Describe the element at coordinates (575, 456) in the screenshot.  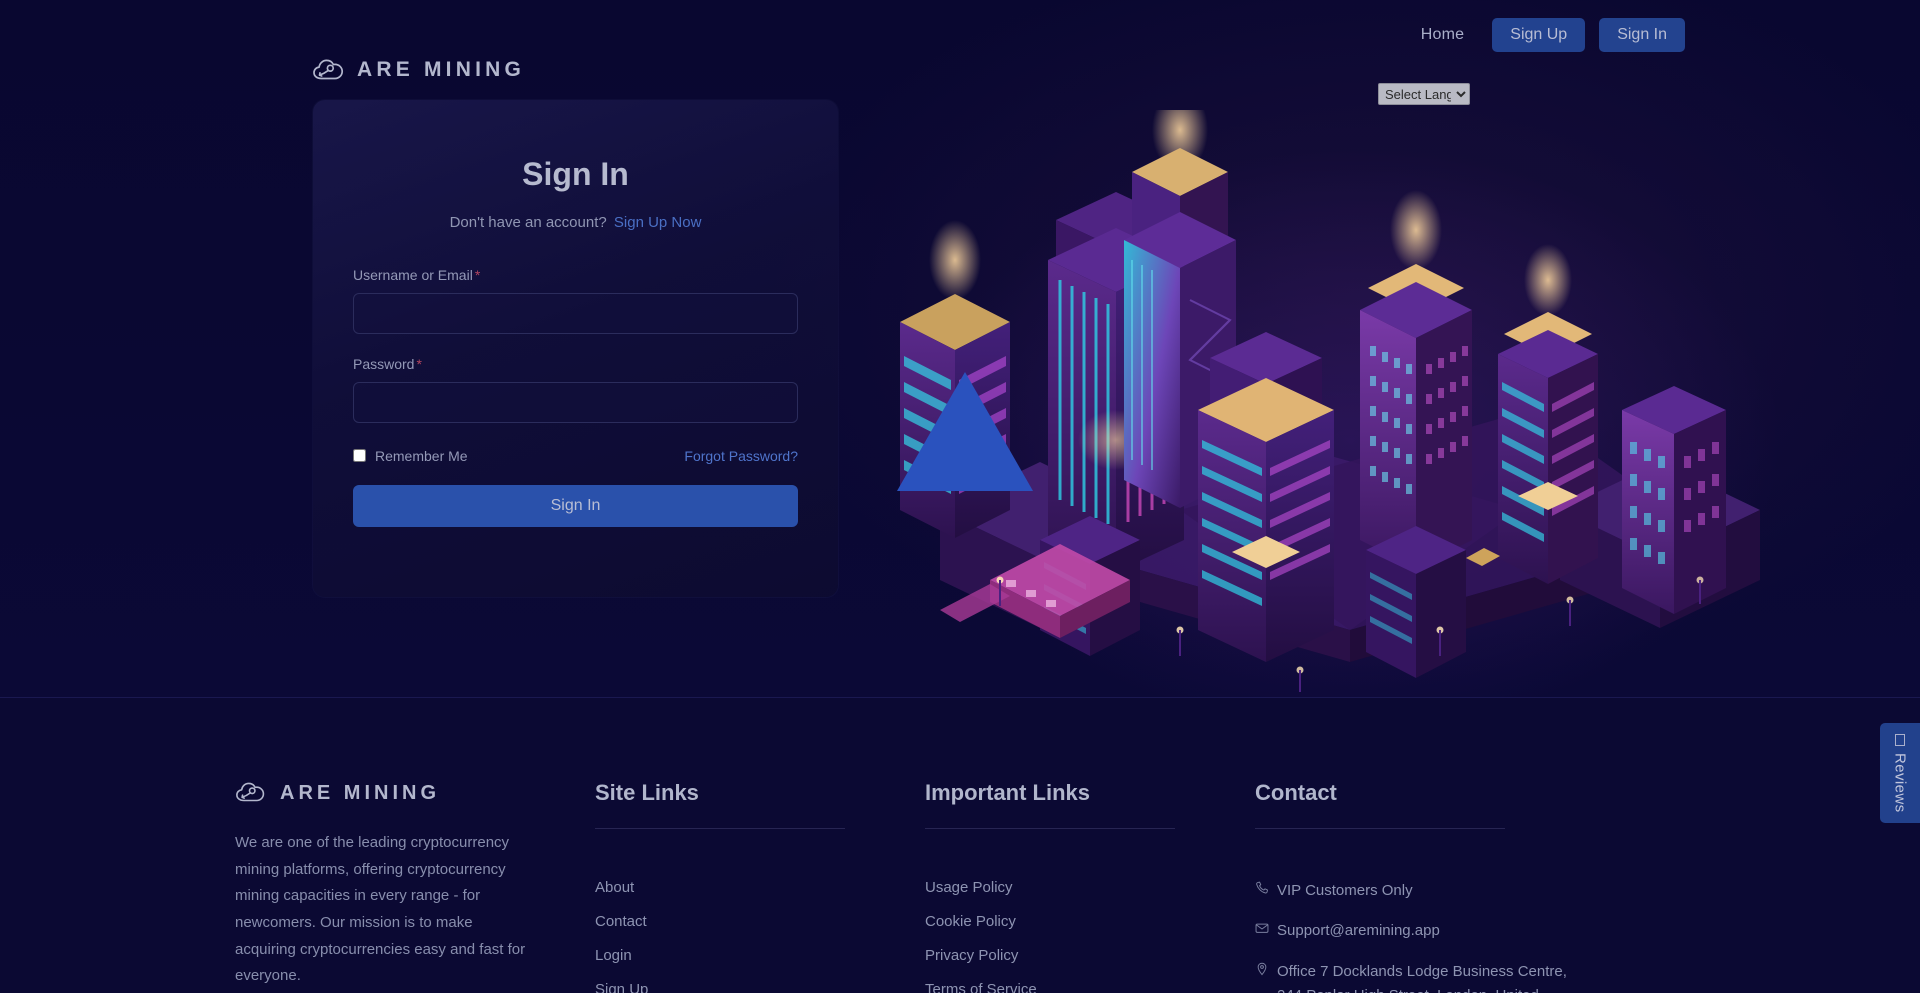
I see `remember-forgot-row: Remember Me Forgot Password?` at that location.